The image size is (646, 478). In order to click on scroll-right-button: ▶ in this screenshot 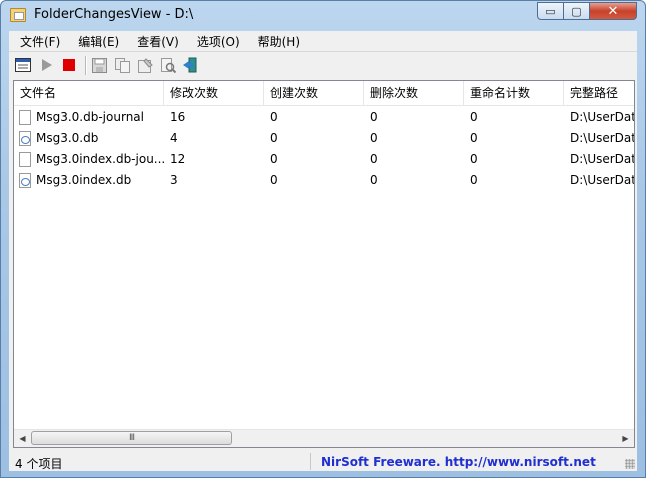, I will do `click(625, 438)`.